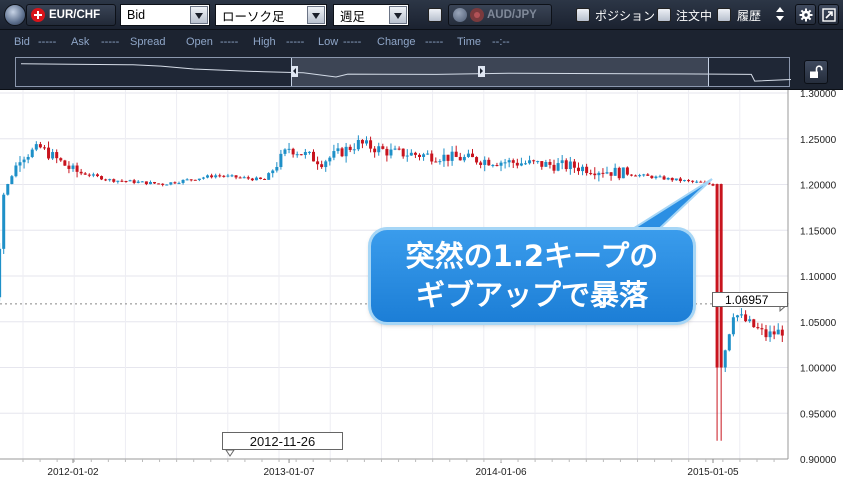 The image size is (843, 486). I want to click on history-checkbox, so click(724, 15).